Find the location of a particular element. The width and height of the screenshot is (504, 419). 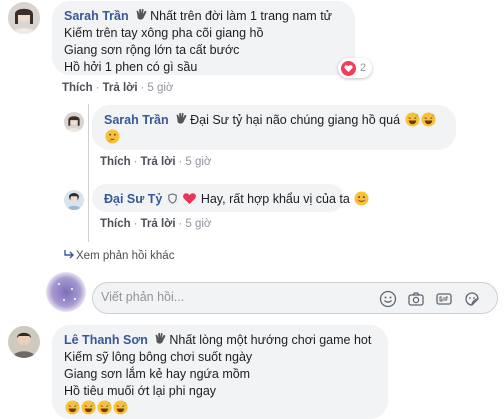

comment-line: Hồ hởi 1 phen có gì sầu is located at coordinates (131, 67).